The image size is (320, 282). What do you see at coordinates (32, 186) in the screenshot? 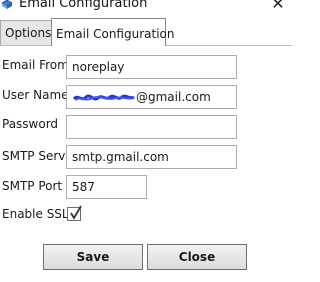
I see `smtp-port-label: SMTP Port` at bounding box center [32, 186].